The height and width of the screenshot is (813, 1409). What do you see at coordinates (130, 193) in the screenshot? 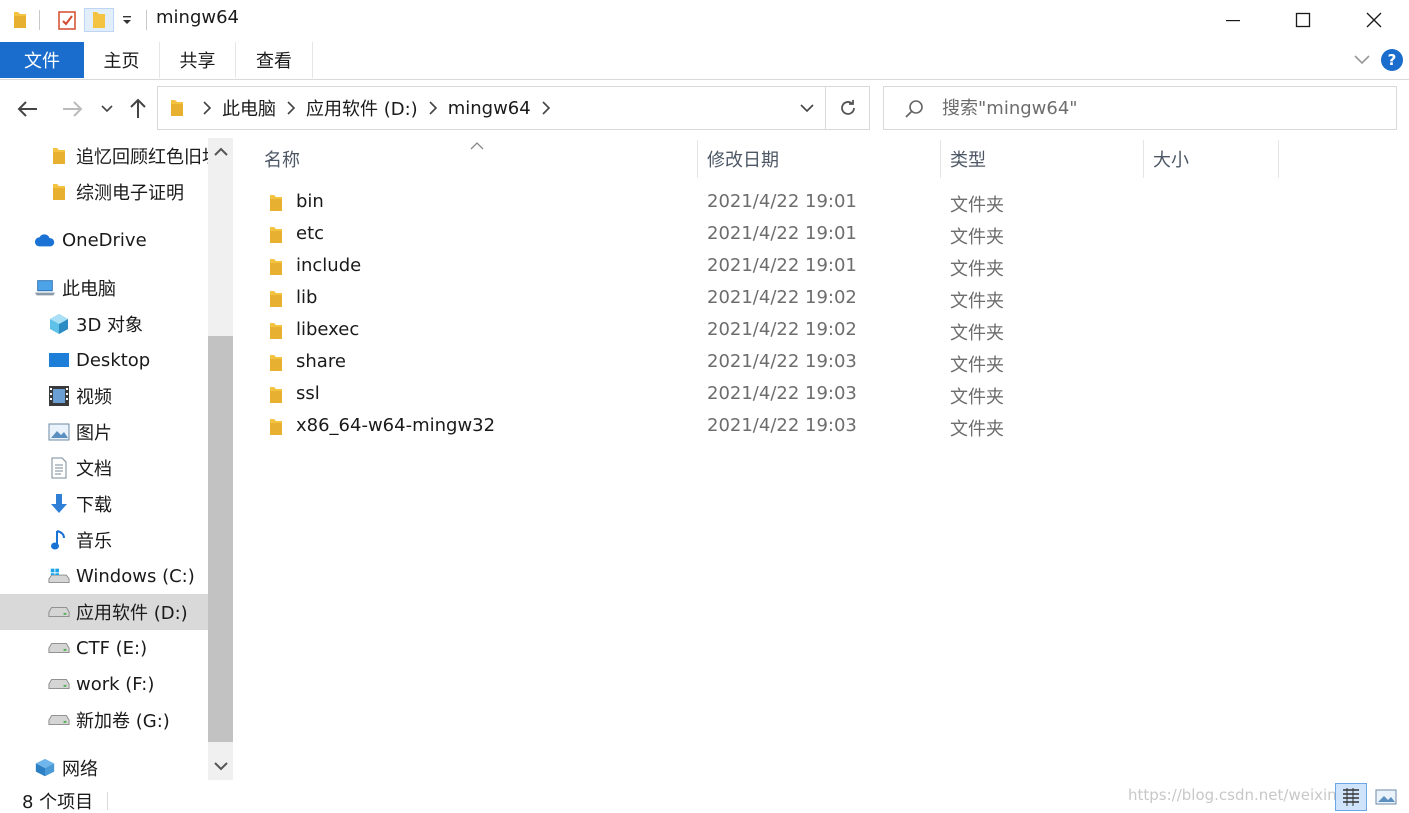
I see `sidebar-item-label: 综测电子证明` at bounding box center [130, 193].